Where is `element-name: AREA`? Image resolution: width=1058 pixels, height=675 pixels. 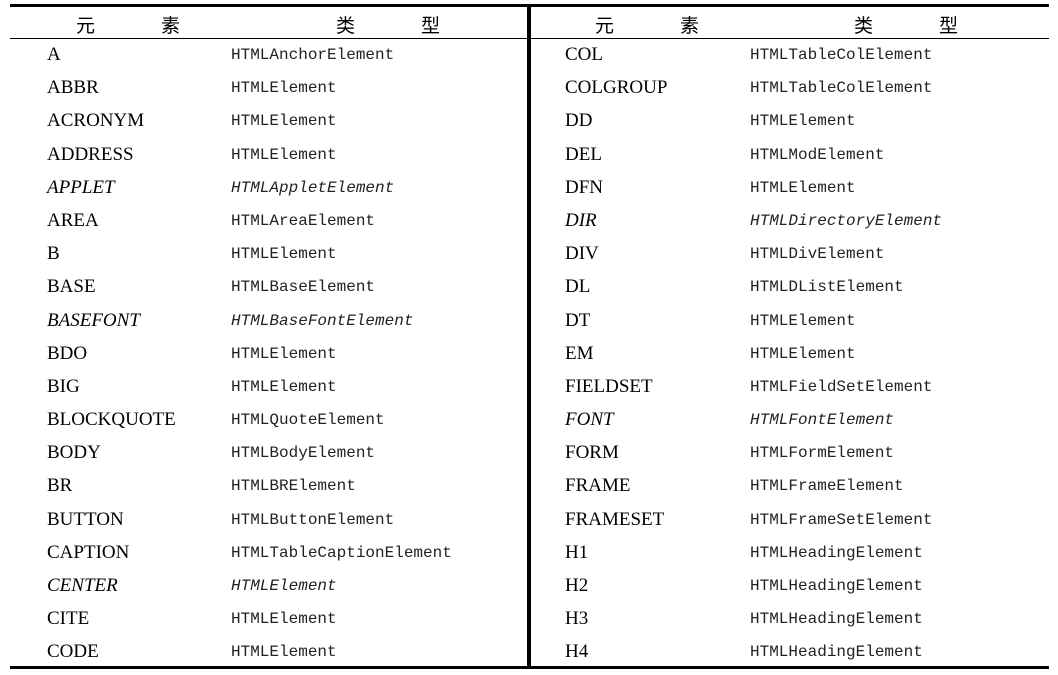 element-name: AREA is located at coordinates (73, 220).